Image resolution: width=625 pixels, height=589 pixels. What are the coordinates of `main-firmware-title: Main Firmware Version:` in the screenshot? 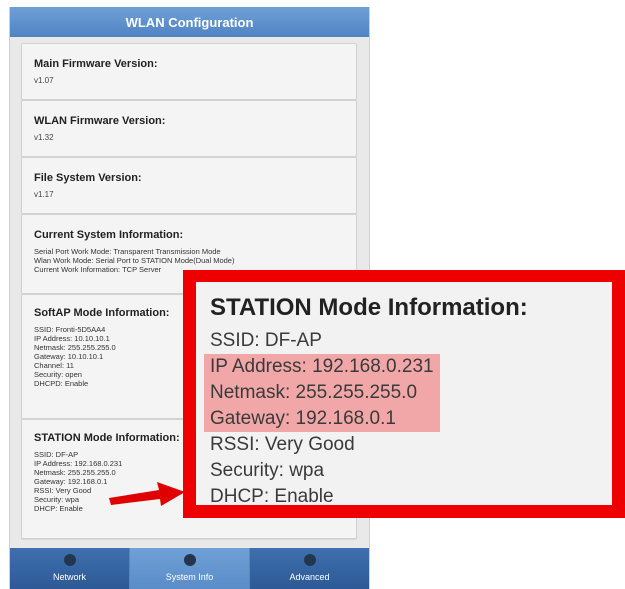 It's located at (96, 64).